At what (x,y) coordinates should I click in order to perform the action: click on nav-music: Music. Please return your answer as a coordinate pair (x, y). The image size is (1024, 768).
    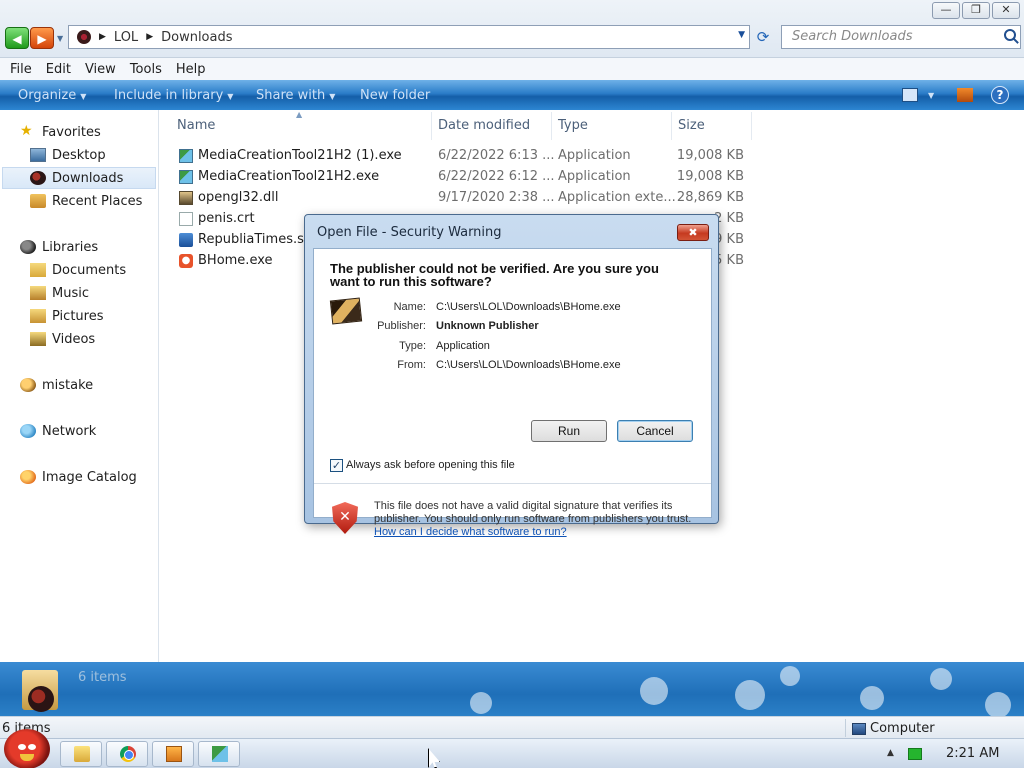
    Looking at the image, I should click on (59, 293).